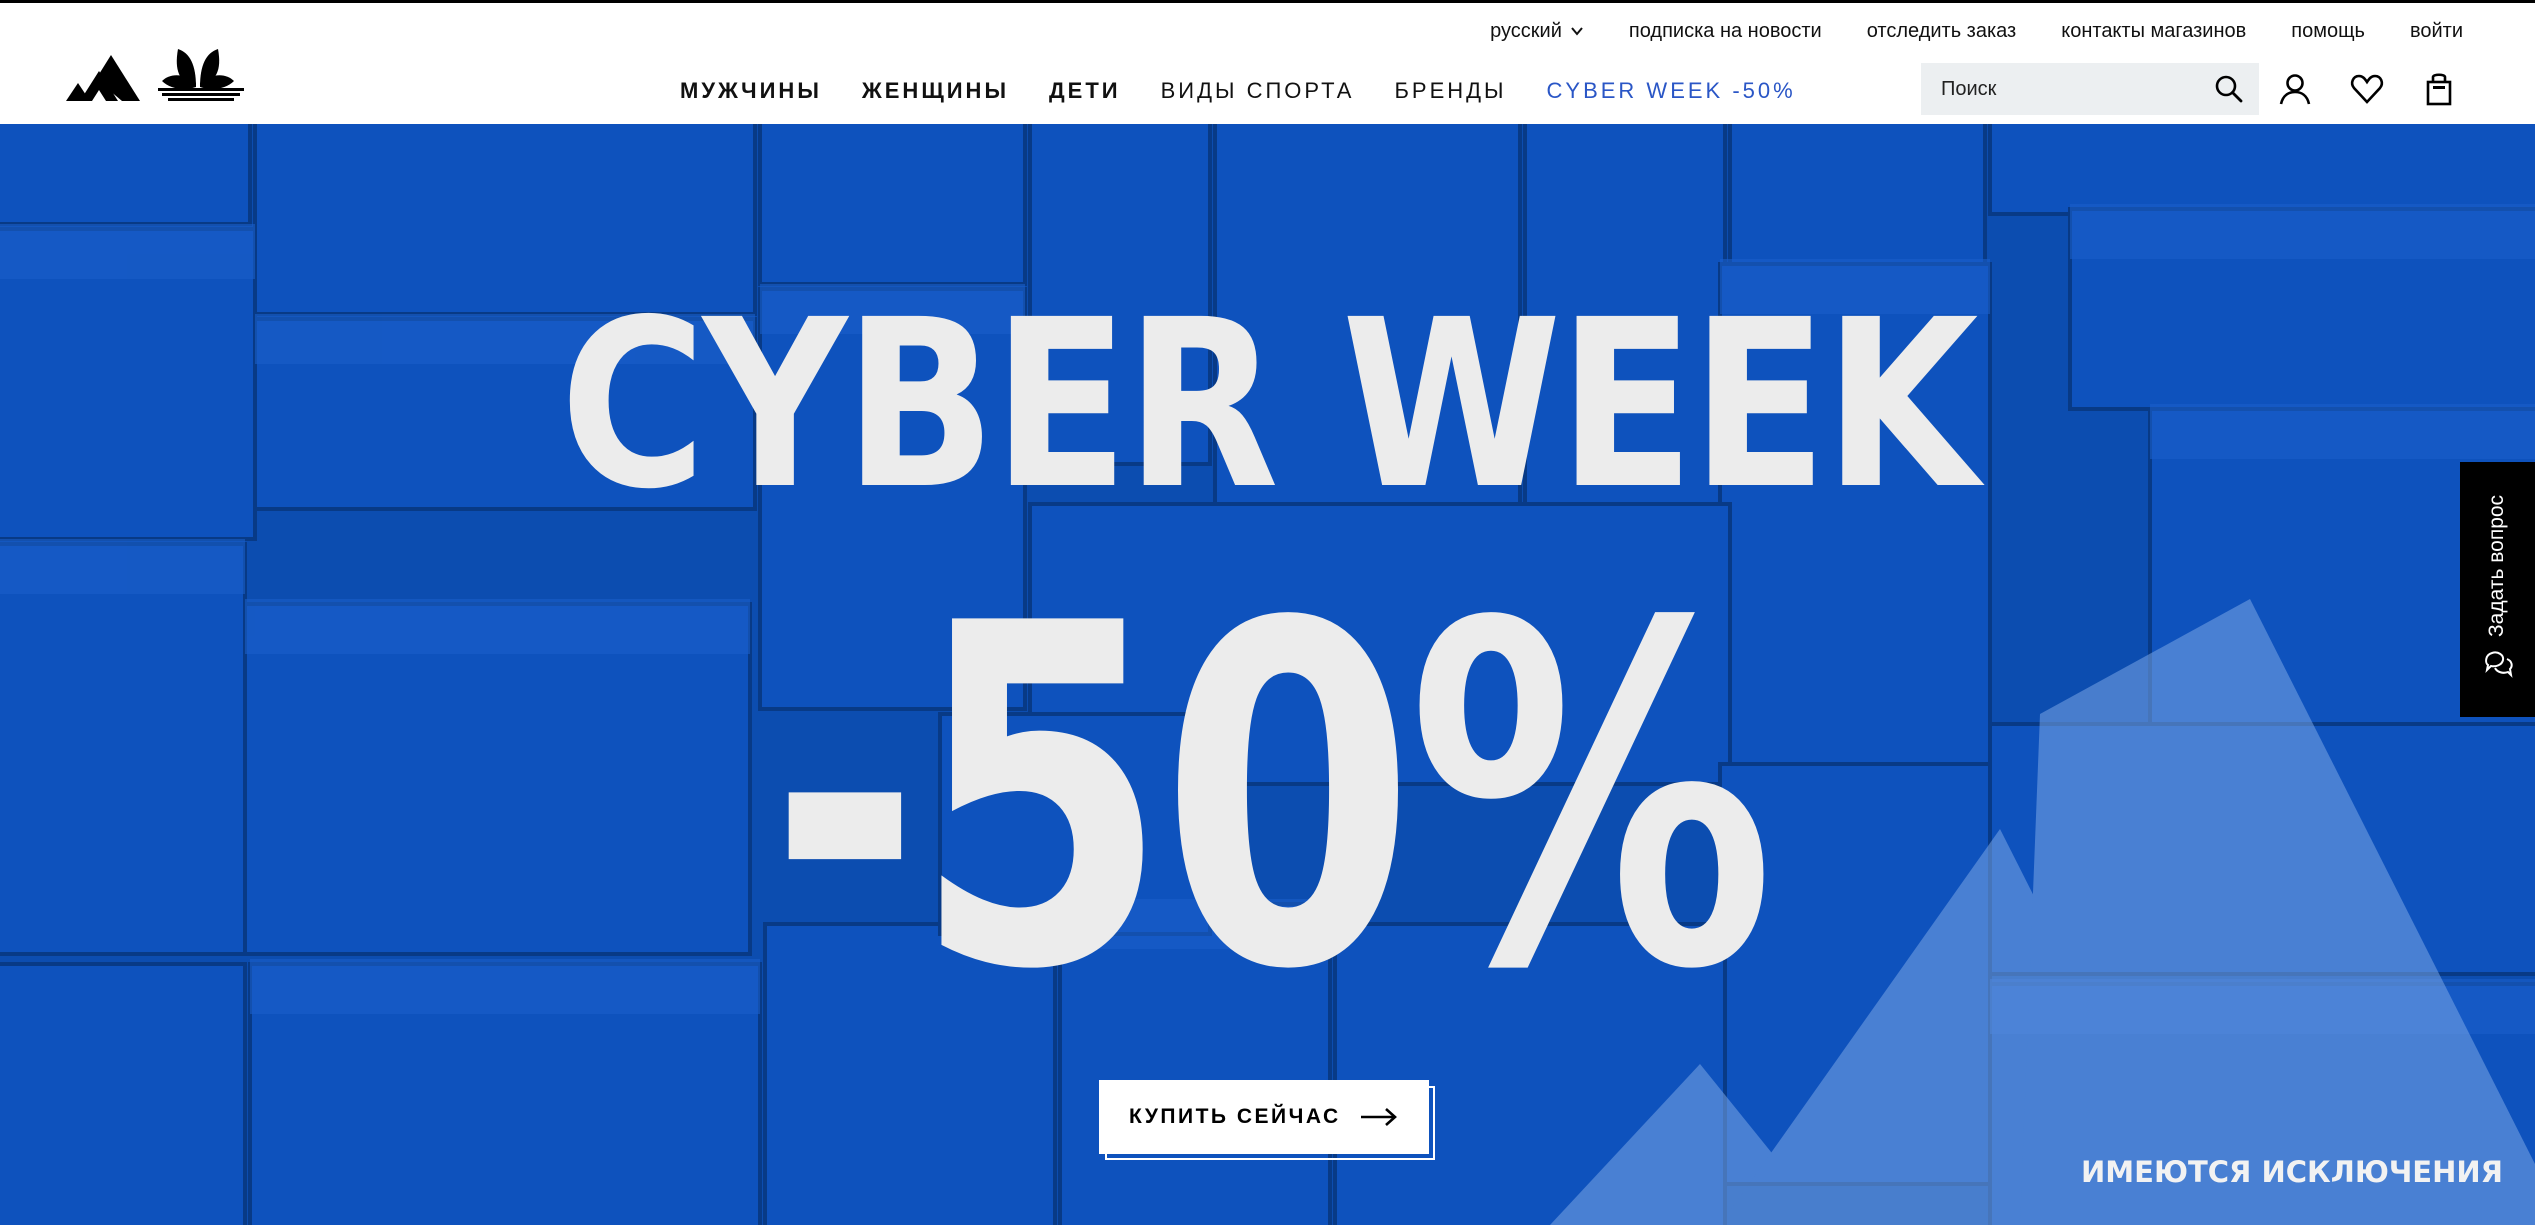 The width and height of the screenshot is (2535, 1225). What do you see at coordinates (2292, 1172) in the screenshot?
I see `exclusions-disclaimer: ИМЕЮТСЯ ИСКЛЮЧЕНИЯ` at bounding box center [2292, 1172].